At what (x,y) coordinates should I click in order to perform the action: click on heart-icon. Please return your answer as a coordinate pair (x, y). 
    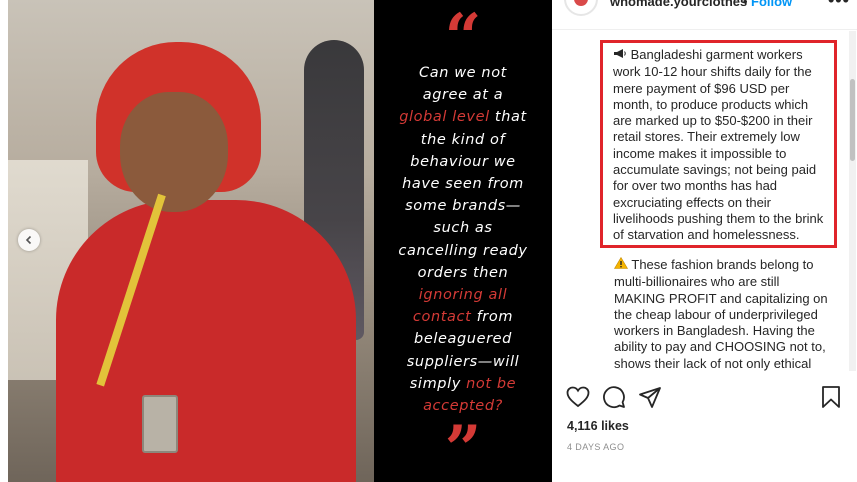
    Looking at the image, I should click on (578, 397).